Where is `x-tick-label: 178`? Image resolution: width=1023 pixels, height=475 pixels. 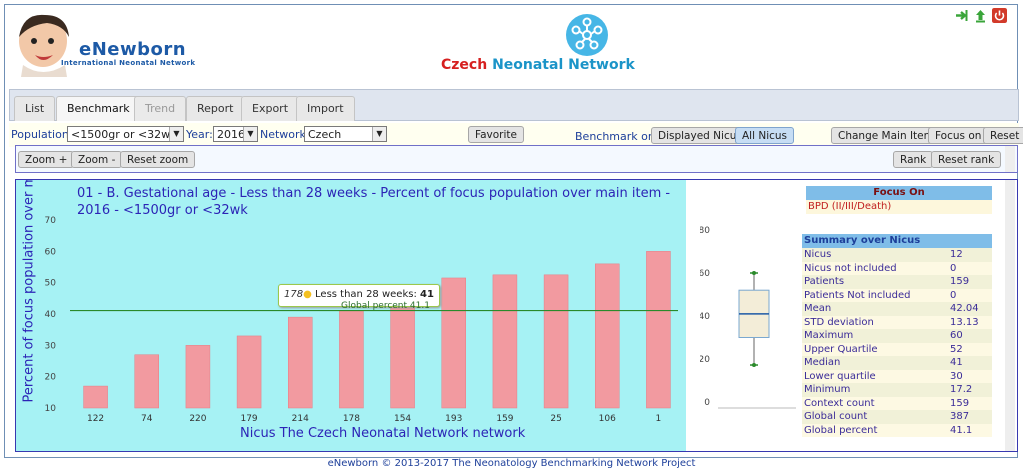 x-tick-label: 178 is located at coordinates (351, 419).